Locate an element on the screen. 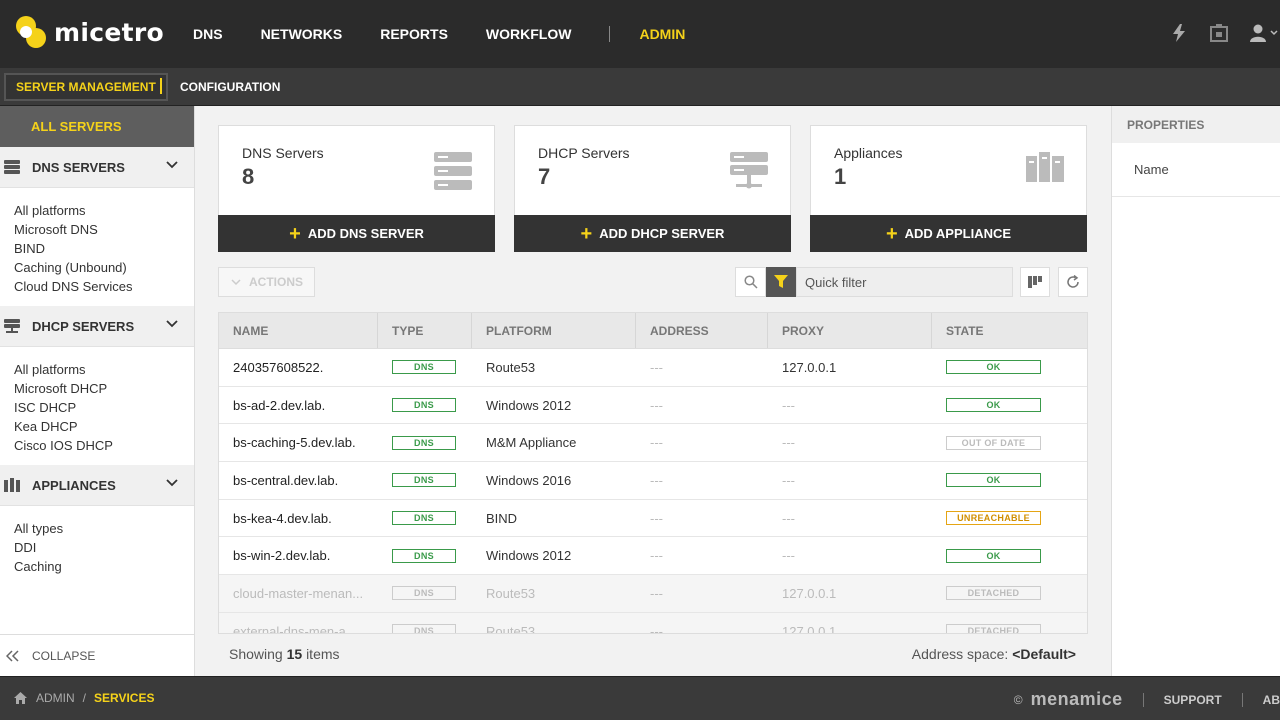 The width and height of the screenshot is (1280, 720). card-count: 8 is located at coordinates (248, 176).